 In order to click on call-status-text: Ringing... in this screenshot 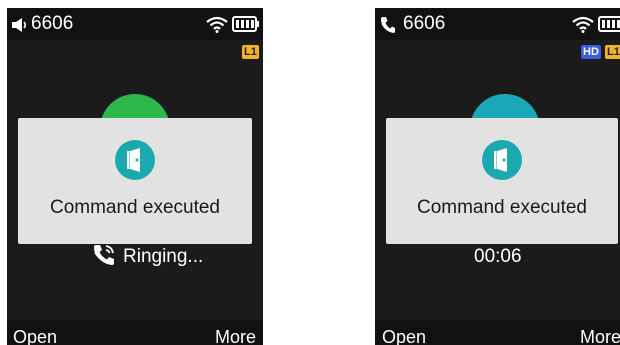, I will do `click(163, 256)`.